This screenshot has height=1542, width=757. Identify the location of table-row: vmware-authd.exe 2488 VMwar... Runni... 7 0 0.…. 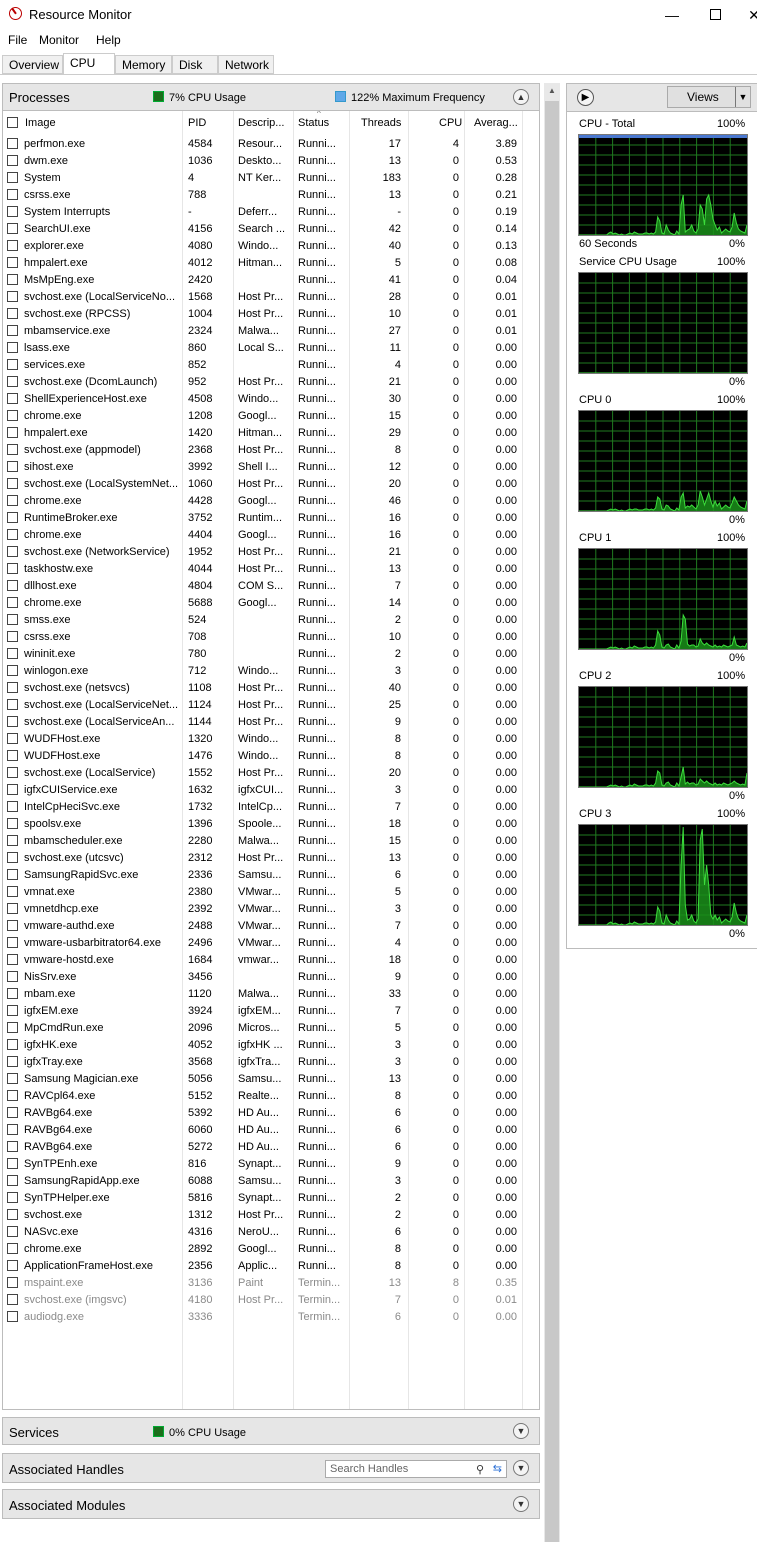
(271, 926).